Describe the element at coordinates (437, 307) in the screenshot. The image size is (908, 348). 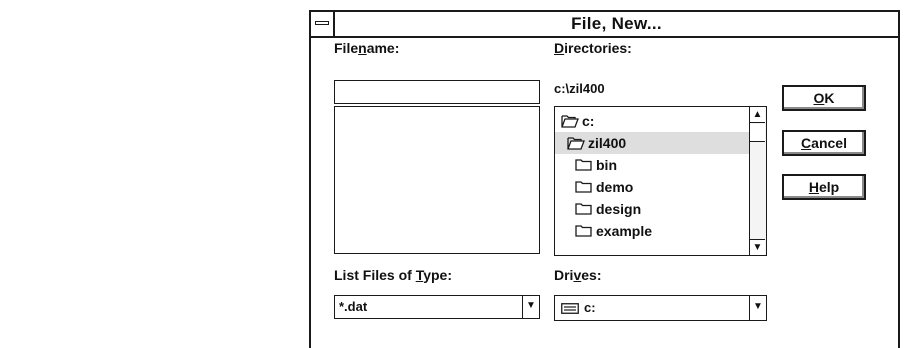
I see `file-type-select: *.dat ▼` at that location.